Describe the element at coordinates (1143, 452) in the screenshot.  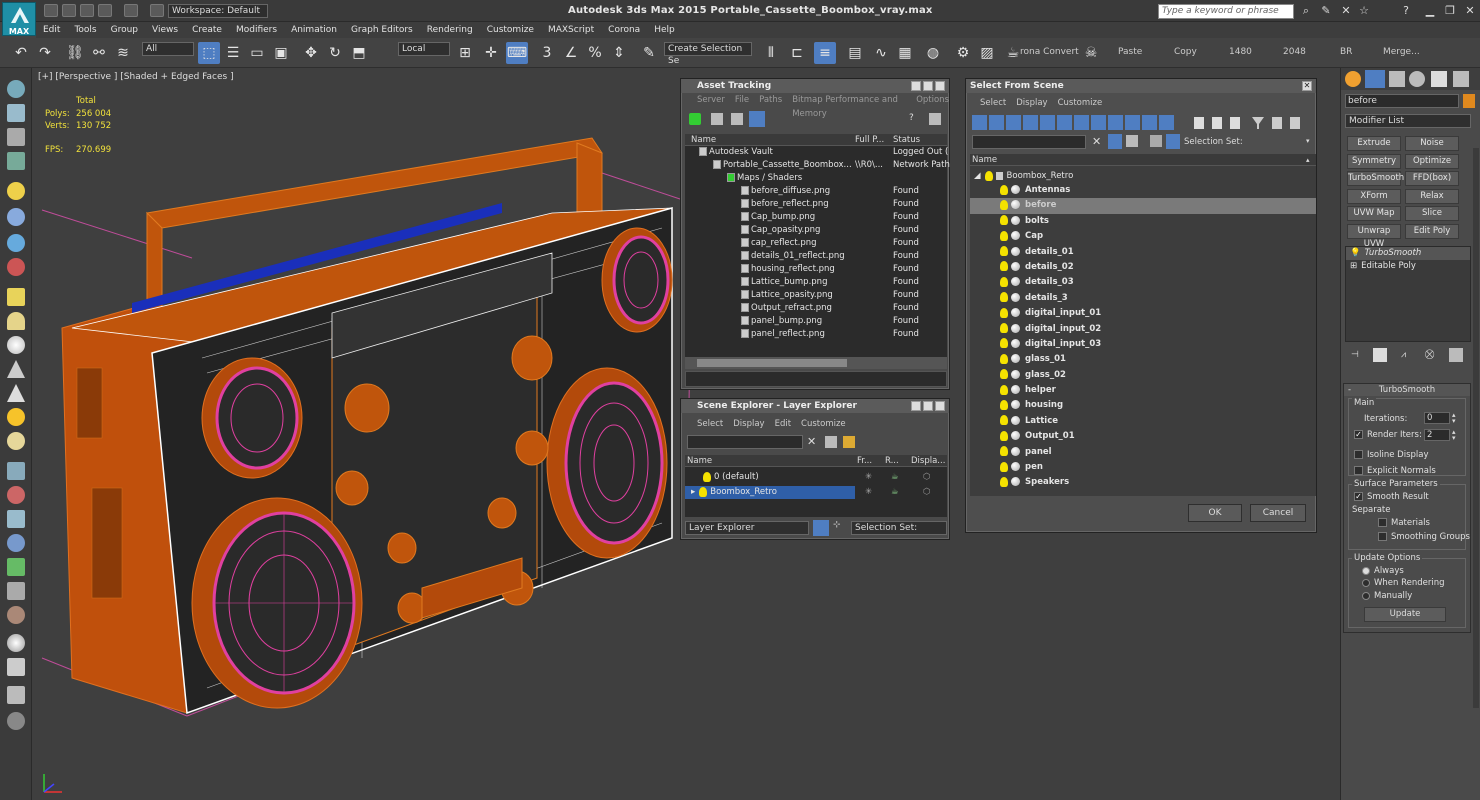
I see `scene-item: panel` at that location.